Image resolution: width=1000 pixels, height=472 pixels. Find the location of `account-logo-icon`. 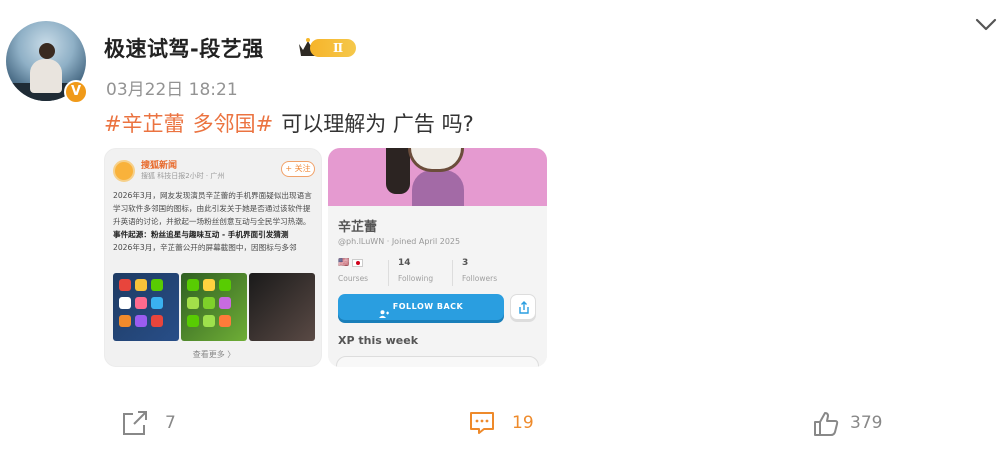

account-logo-icon is located at coordinates (124, 171).